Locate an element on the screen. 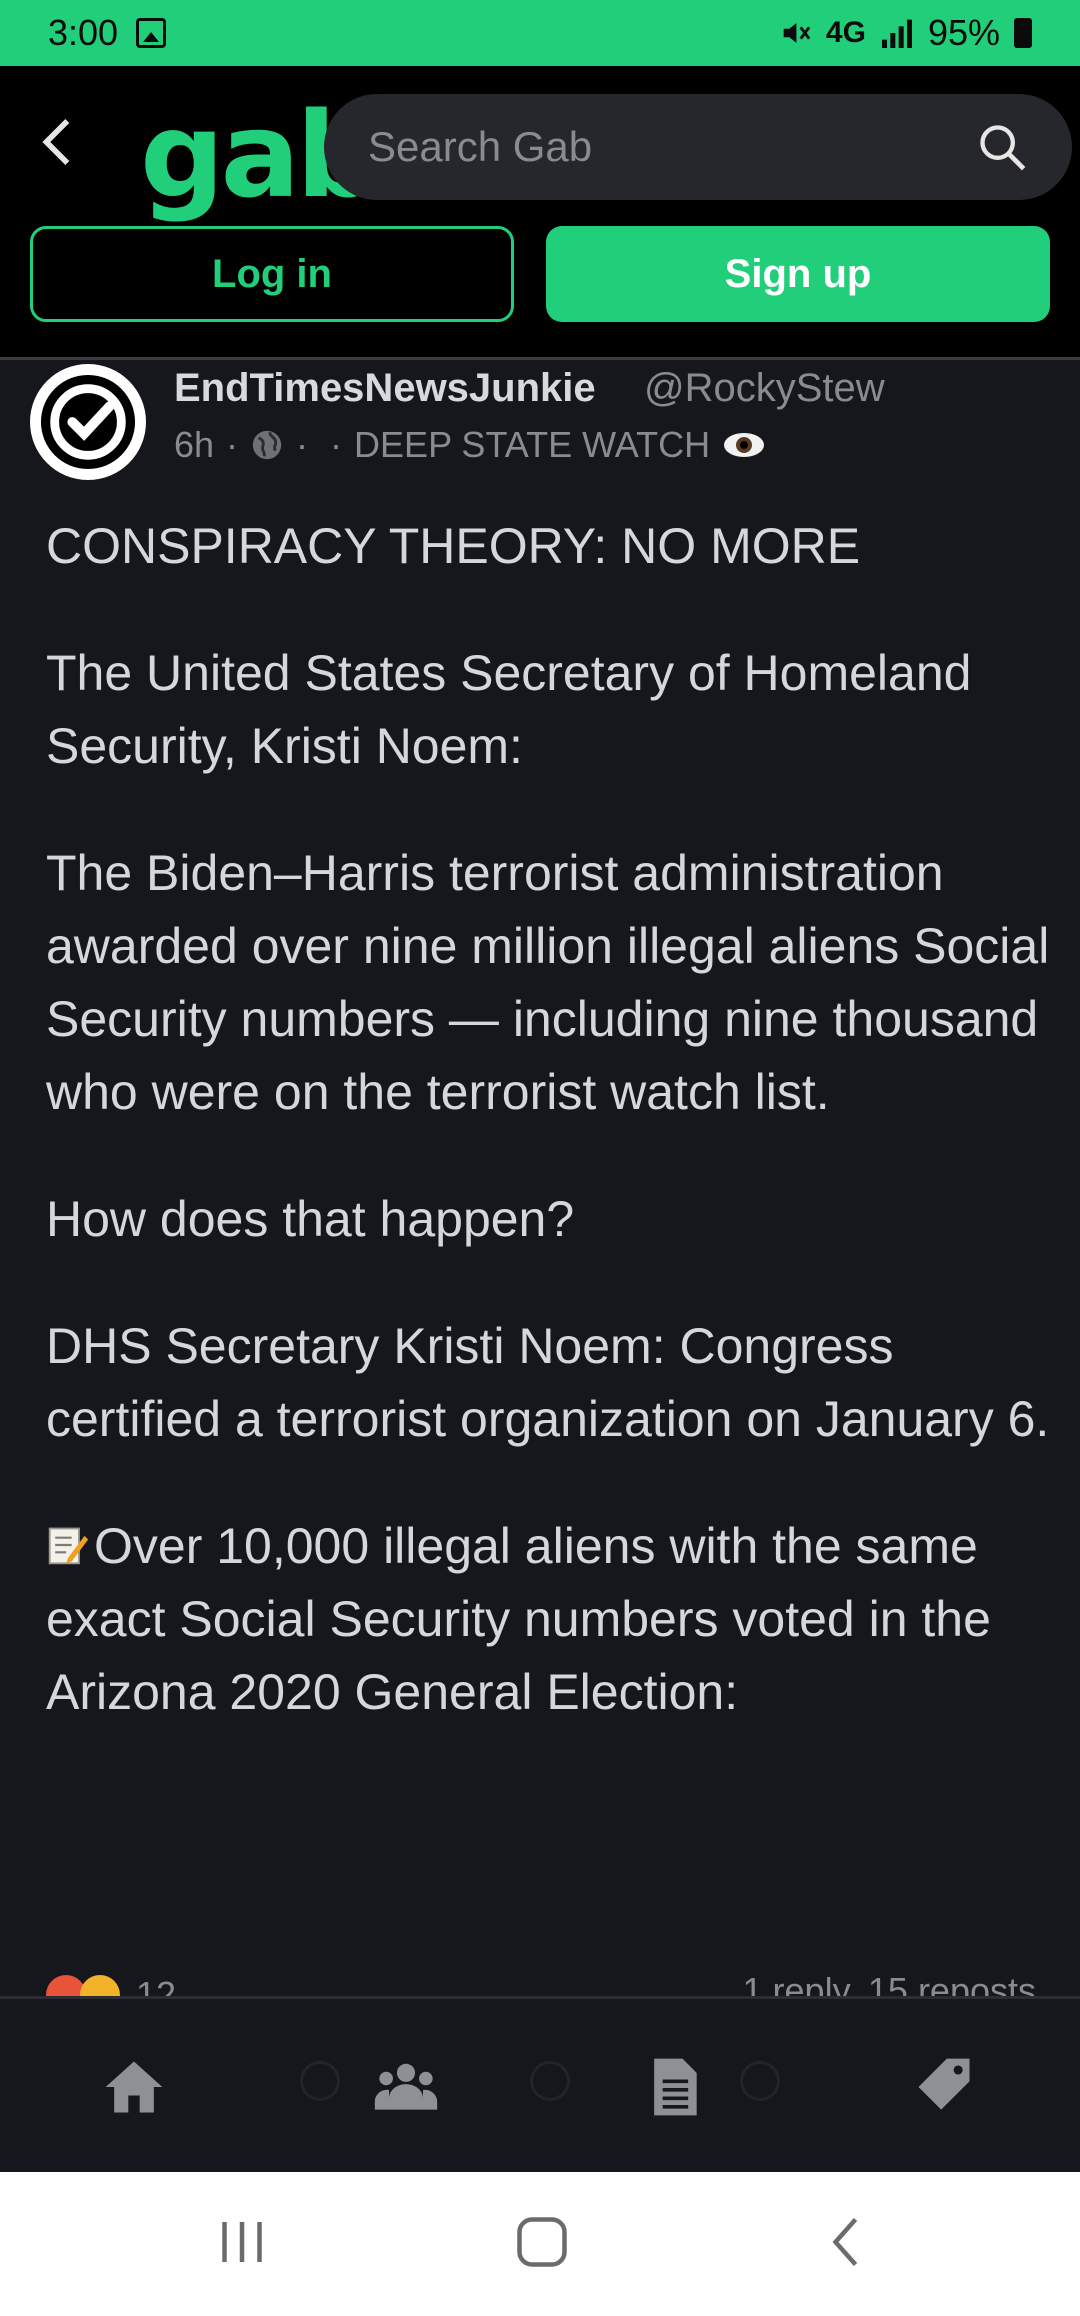 Image resolution: width=1080 pixels, height=2316 pixels. search-icon is located at coordinates (1002, 147).